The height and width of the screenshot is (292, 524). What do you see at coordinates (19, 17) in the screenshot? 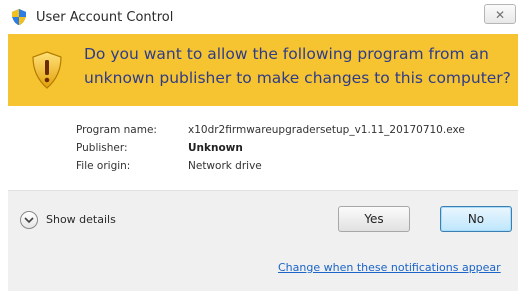
I see `uac-shield-icon` at bounding box center [19, 17].